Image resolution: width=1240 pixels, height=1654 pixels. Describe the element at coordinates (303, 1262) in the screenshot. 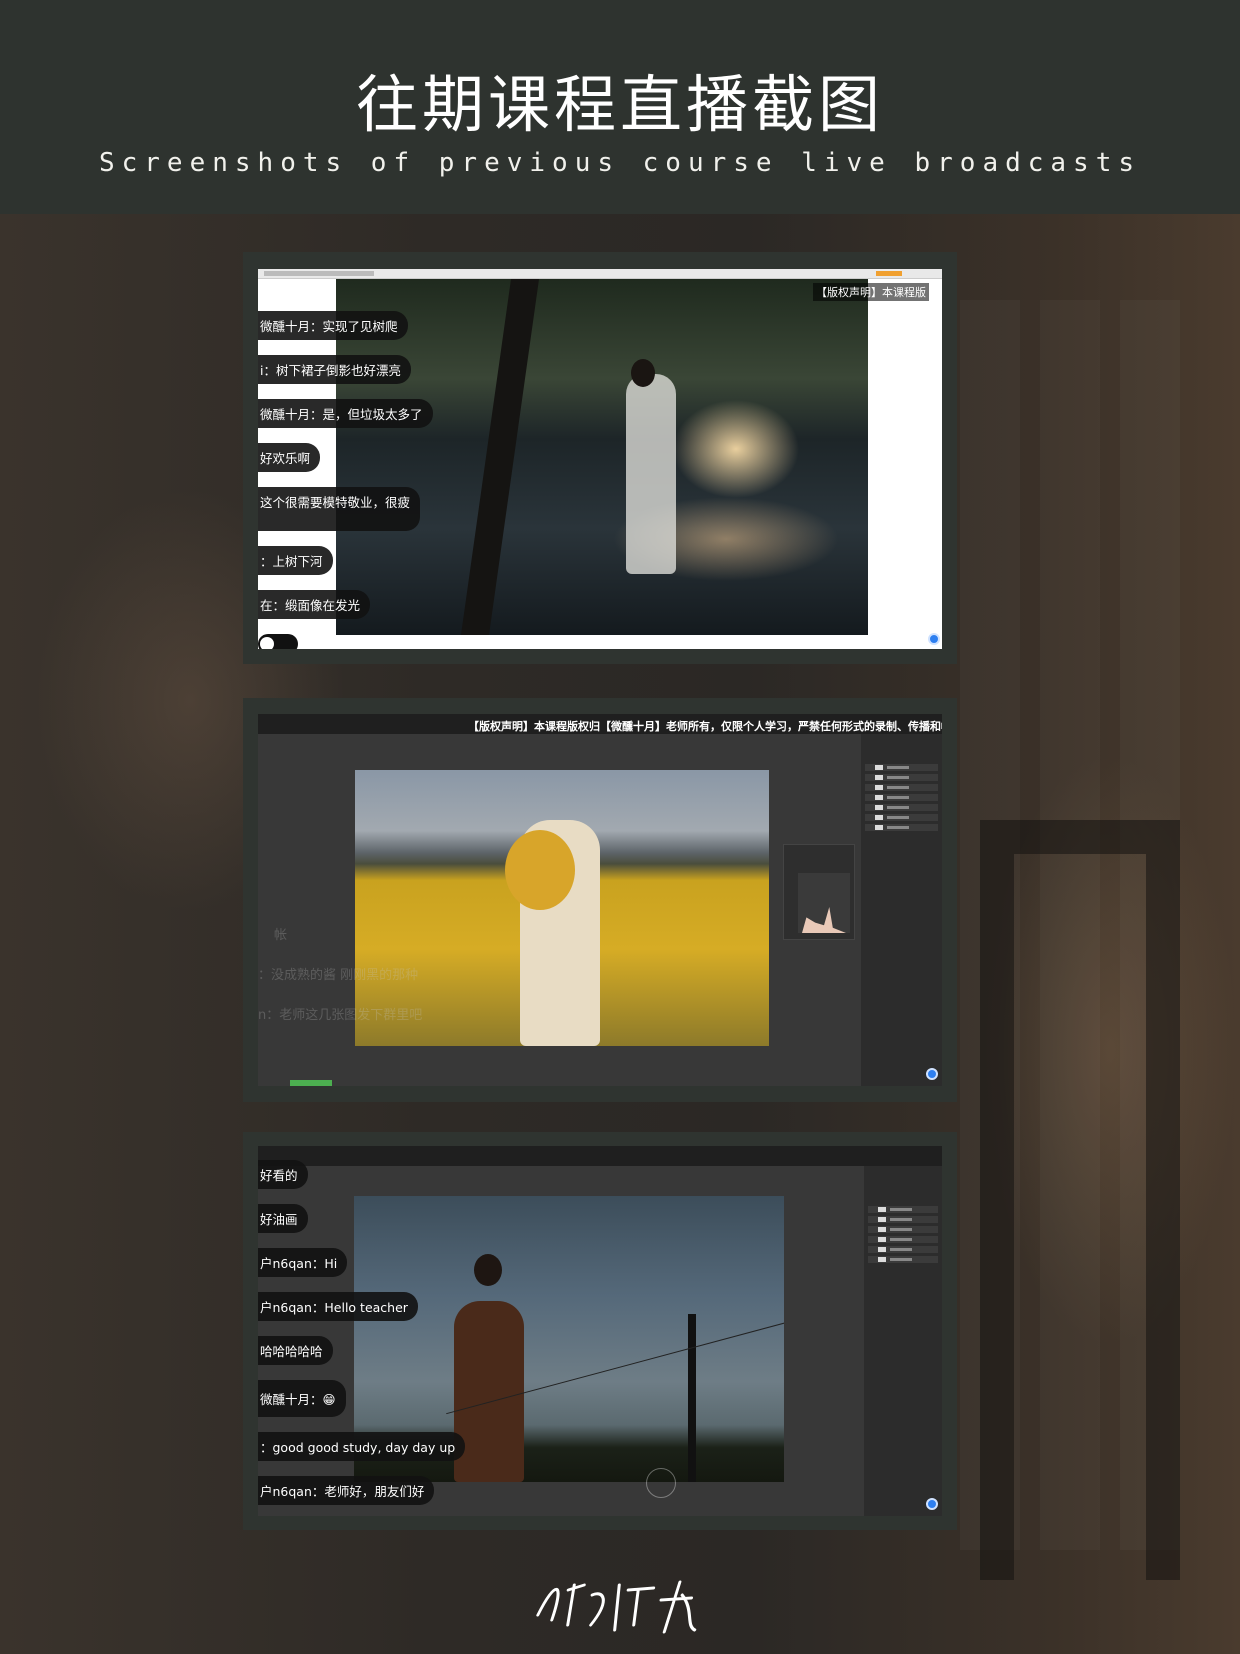

I see `chat-message: 户n6qan：Hi` at that location.